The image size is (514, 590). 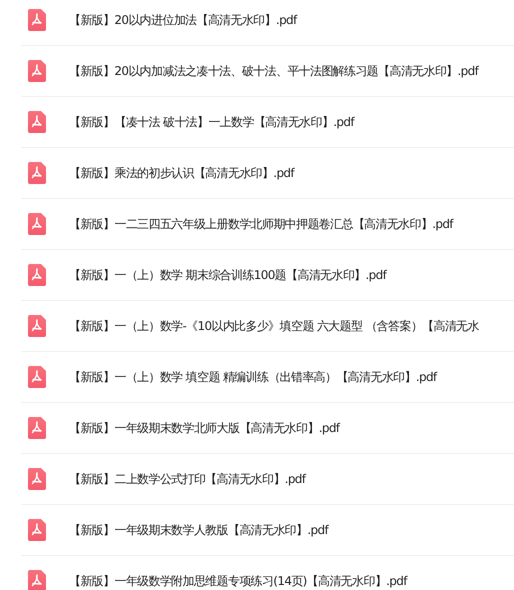 What do you see at coordinates (261, 224) in the screenshot?
I see `file-name: 【新版】一二三四五六年级上册数学北师期中押题卷汇总【高清无水印】.pdf` at bounding box center [261, 224].